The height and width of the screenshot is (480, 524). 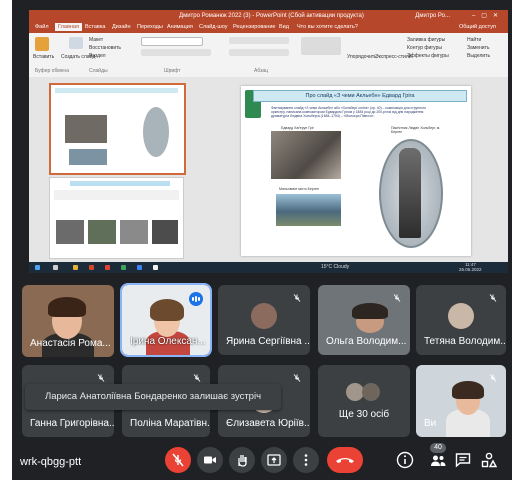 I want to click on replace-label: Заменить, so click(x=478, y=48).